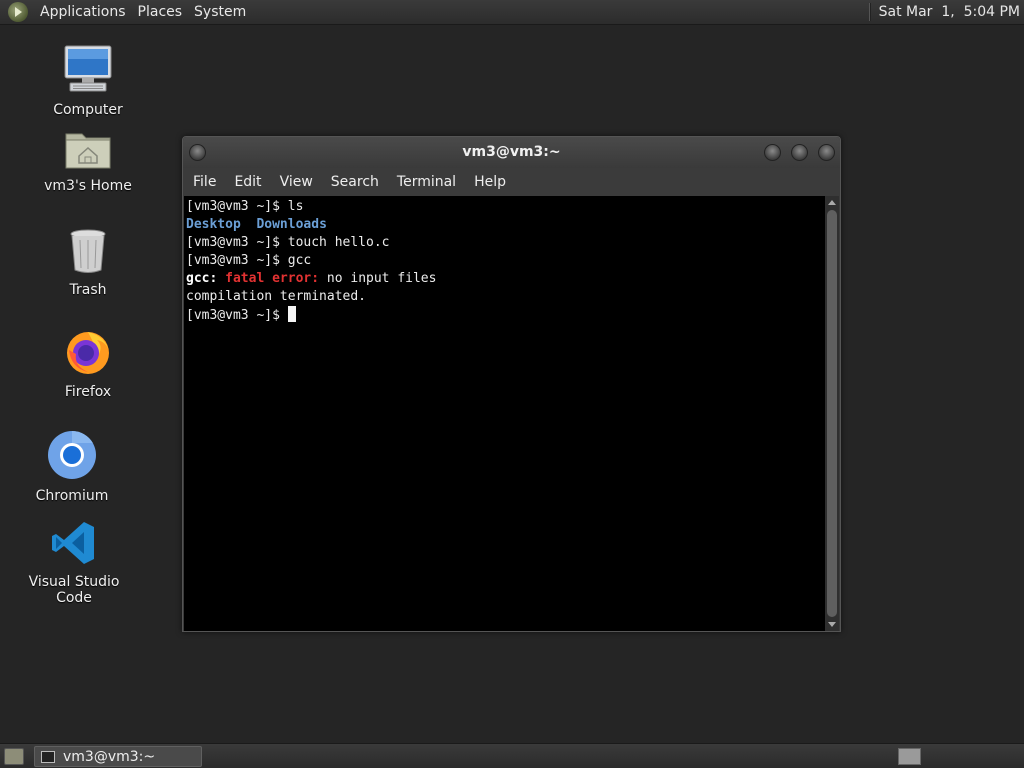 The image size is (1024, 768). What do you see at coordinates (832, 202) in the screenshot?
I see `scroll-up-arrow-icon` at bounding box center [832, 202].